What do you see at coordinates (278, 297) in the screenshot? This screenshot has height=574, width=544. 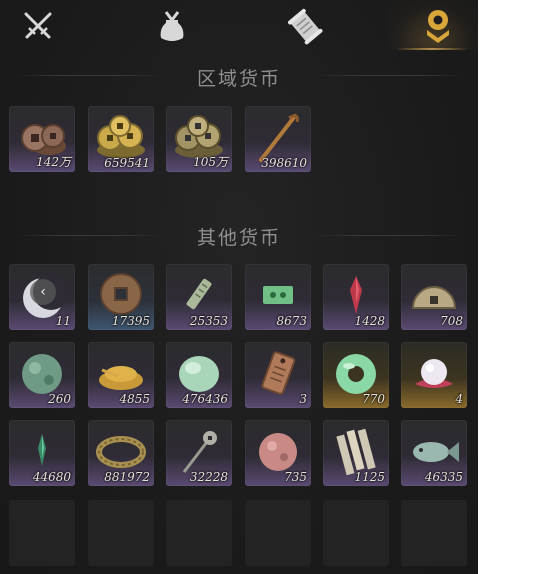 I see `currency-slot: 8673` at bounding box center [278, 297].